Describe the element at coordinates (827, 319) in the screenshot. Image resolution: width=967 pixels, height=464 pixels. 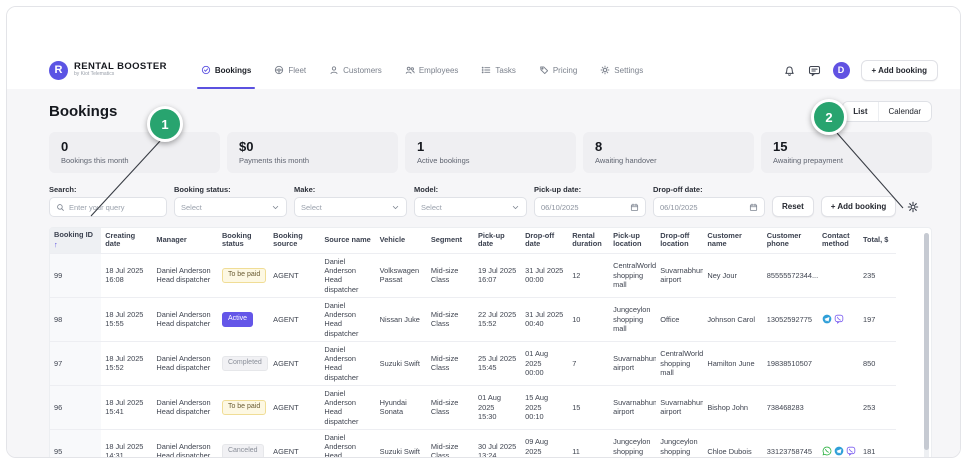
I see `telegram-icon` at that location.